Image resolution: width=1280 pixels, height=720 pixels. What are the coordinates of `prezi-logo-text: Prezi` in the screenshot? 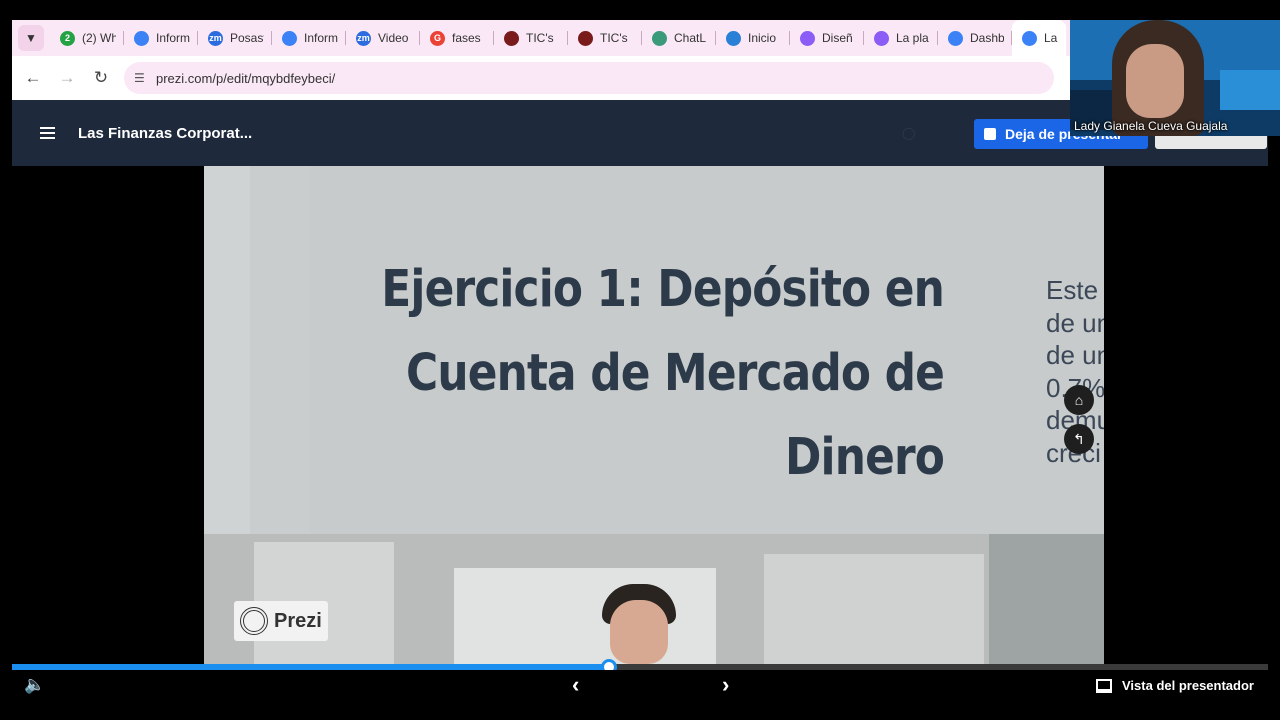 It's located at (298, 620).